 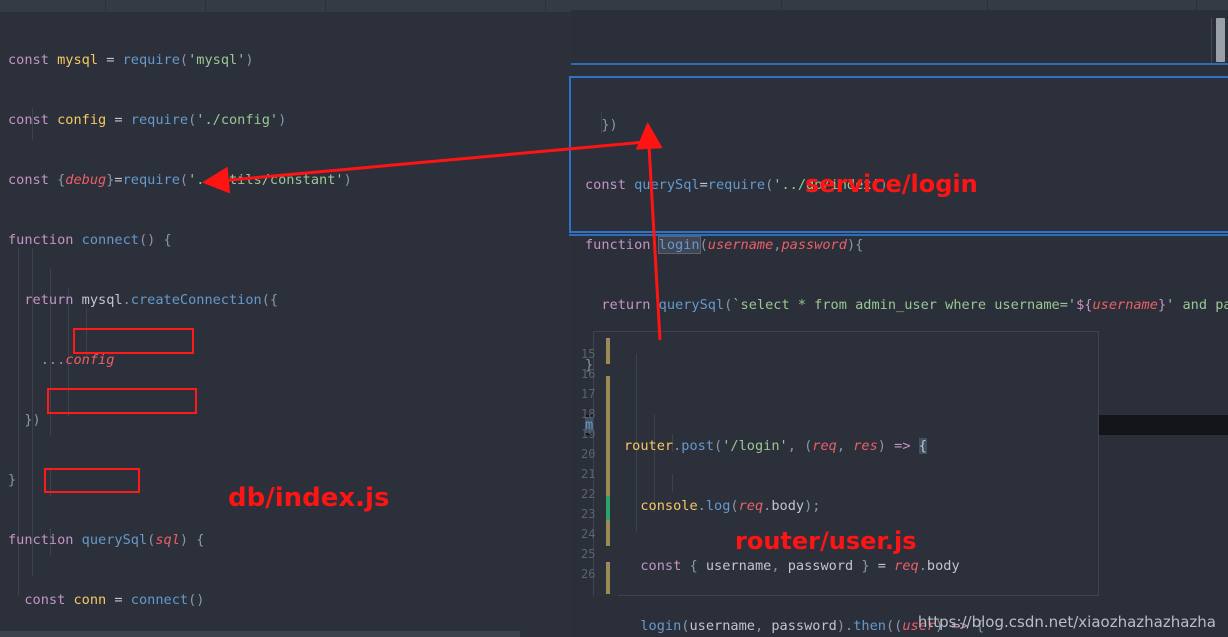 I want to click on code-line: router.post('/login', (req, res) => {, so click(x=775, y=446).